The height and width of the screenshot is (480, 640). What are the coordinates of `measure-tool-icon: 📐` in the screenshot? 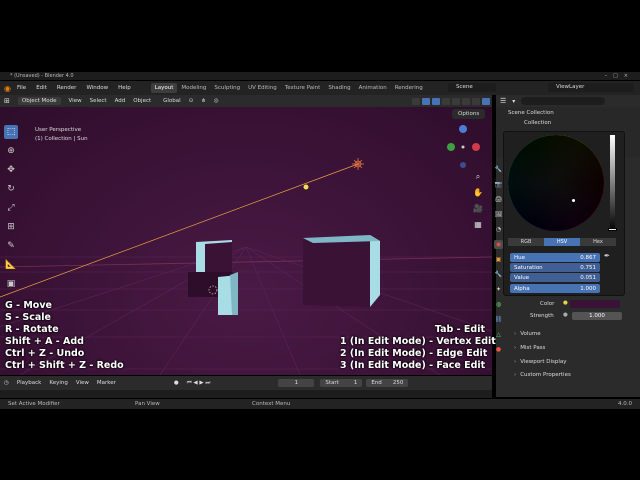 It's located at (11, 265).